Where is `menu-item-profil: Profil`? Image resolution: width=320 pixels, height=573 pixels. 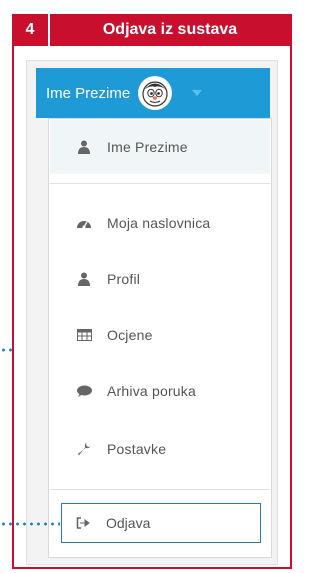
menu-item-profil: Profil is located at coordinates (106, 279).